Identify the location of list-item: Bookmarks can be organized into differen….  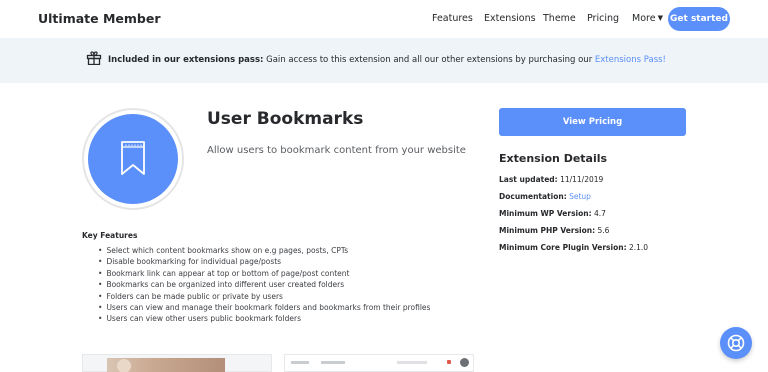
(264, 284).